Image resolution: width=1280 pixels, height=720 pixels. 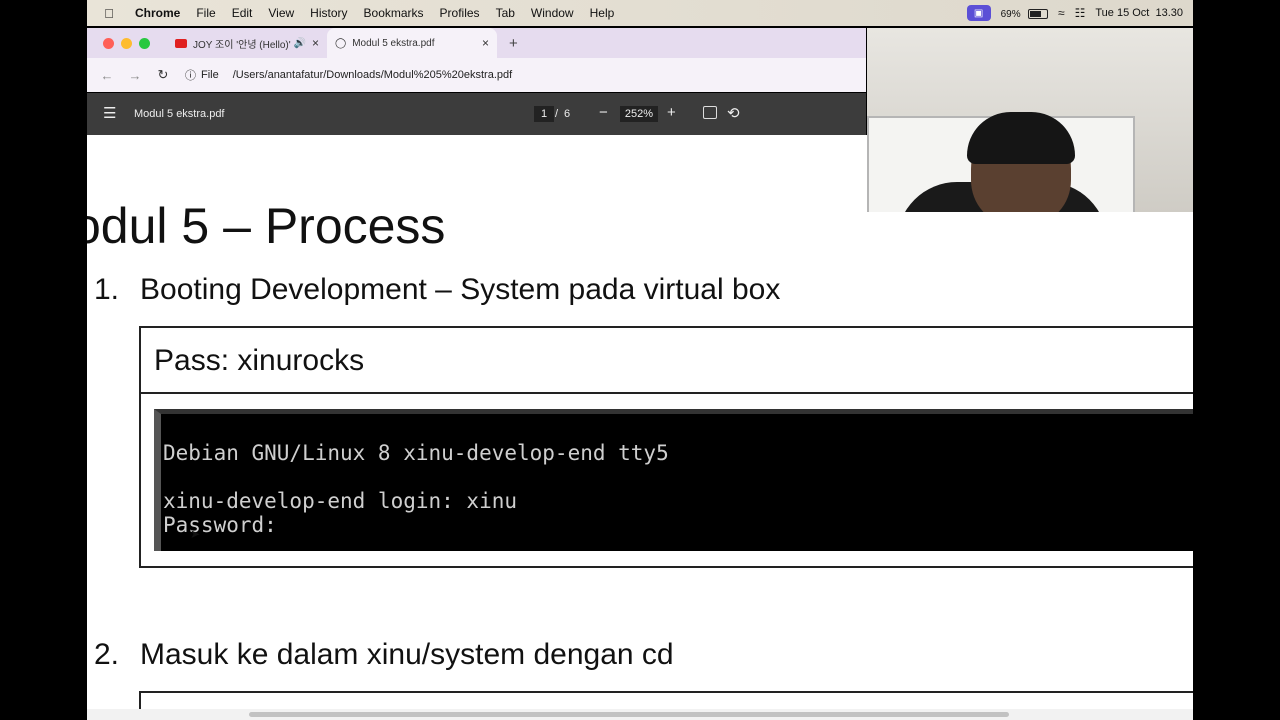 I want to click on zoom-in-icon: +, so click(x=671, y=112).